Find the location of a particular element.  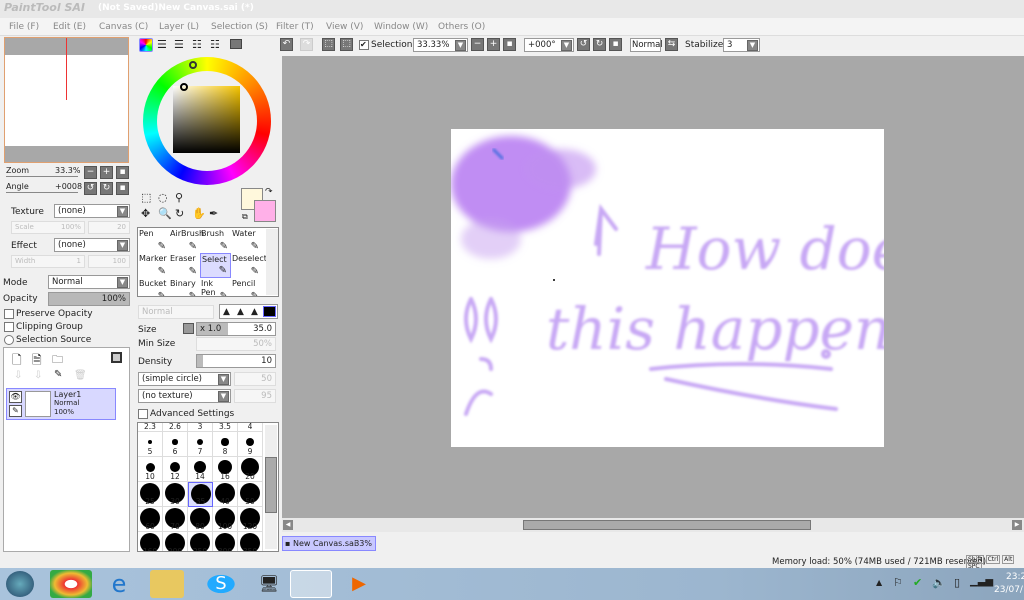

rotate-tool-icon: ↻ is located at coordinates (179, 213).